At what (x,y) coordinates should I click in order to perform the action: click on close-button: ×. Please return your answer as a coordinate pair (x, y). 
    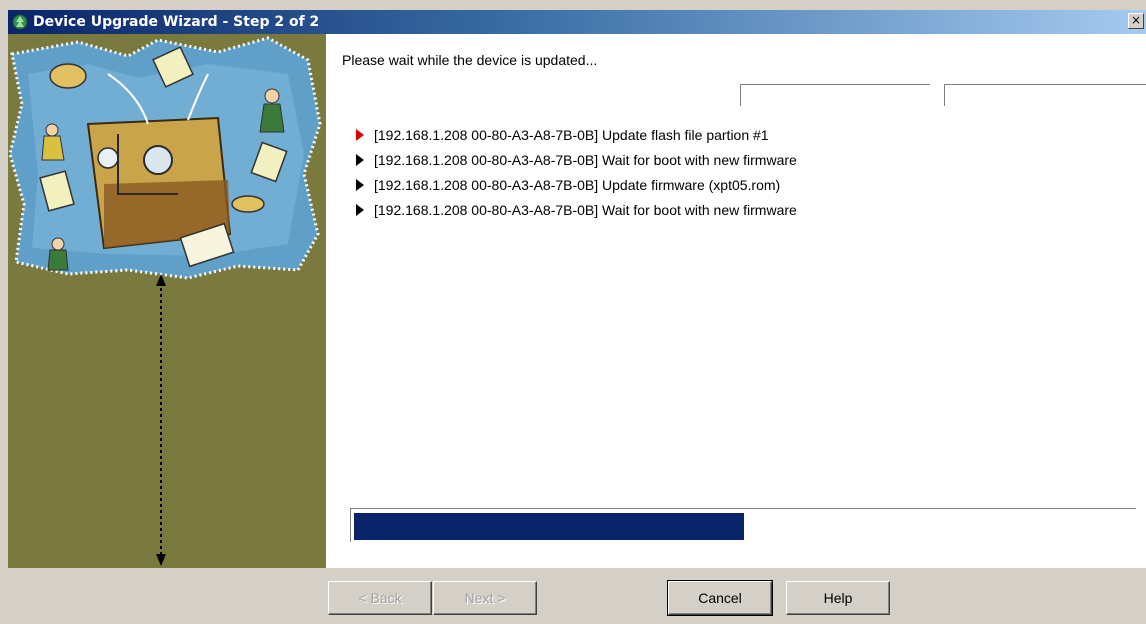
    Looking at the image, I should click on (1136, 21).